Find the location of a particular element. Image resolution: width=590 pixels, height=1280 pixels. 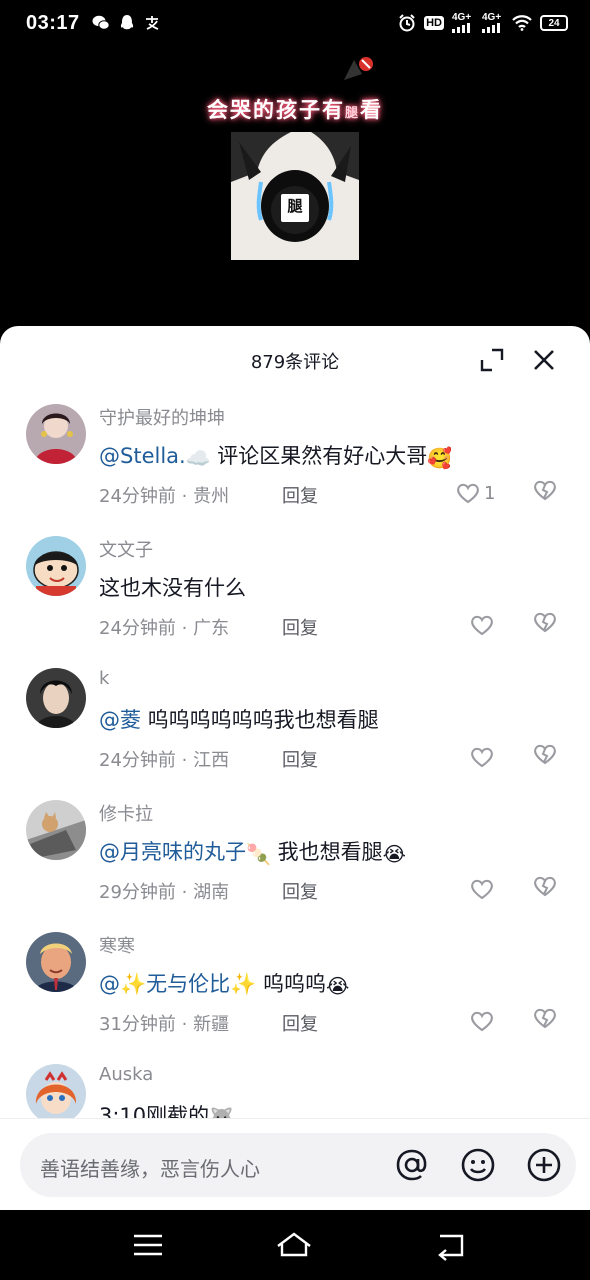

comment-item: 文文子 这也木没有什么 24分钟前 · 广东 回复 is located at coordinates (295, 594).